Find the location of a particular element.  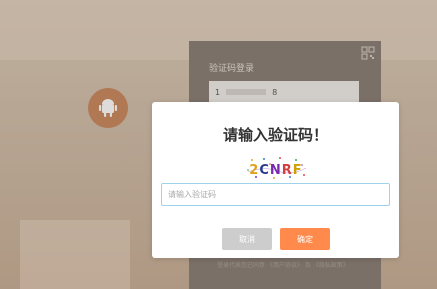

captcha-image: 2CNRF is located at coordinates (276, 168).